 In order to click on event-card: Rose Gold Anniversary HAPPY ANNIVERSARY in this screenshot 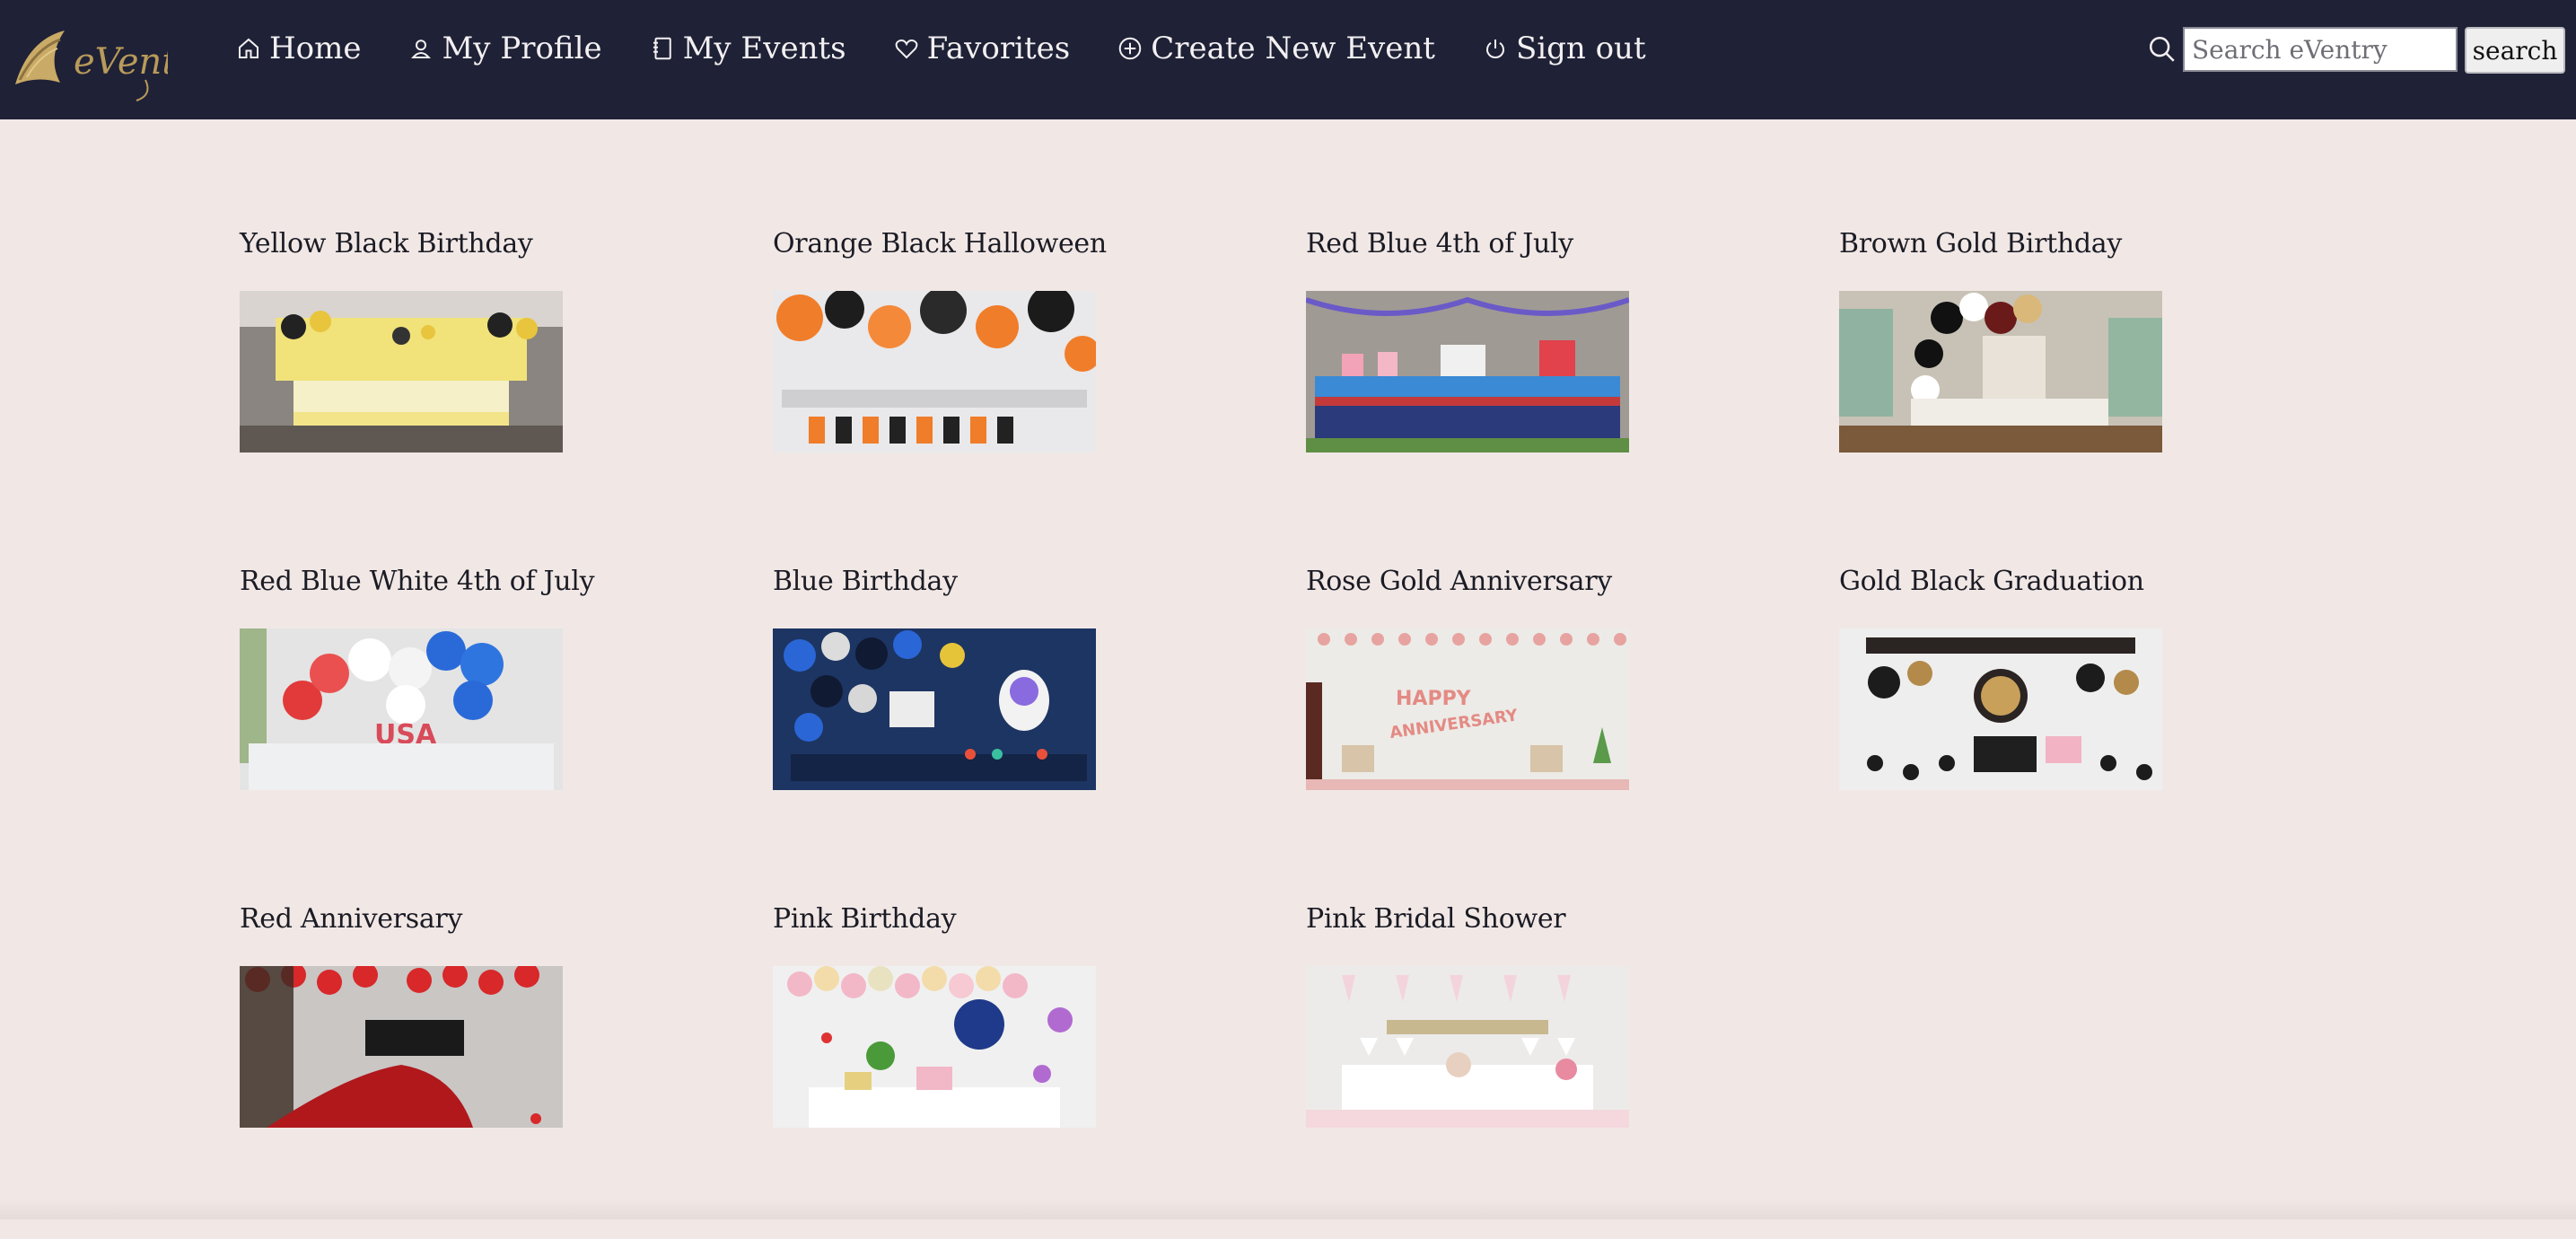, I will do `click(1467, 733)`.